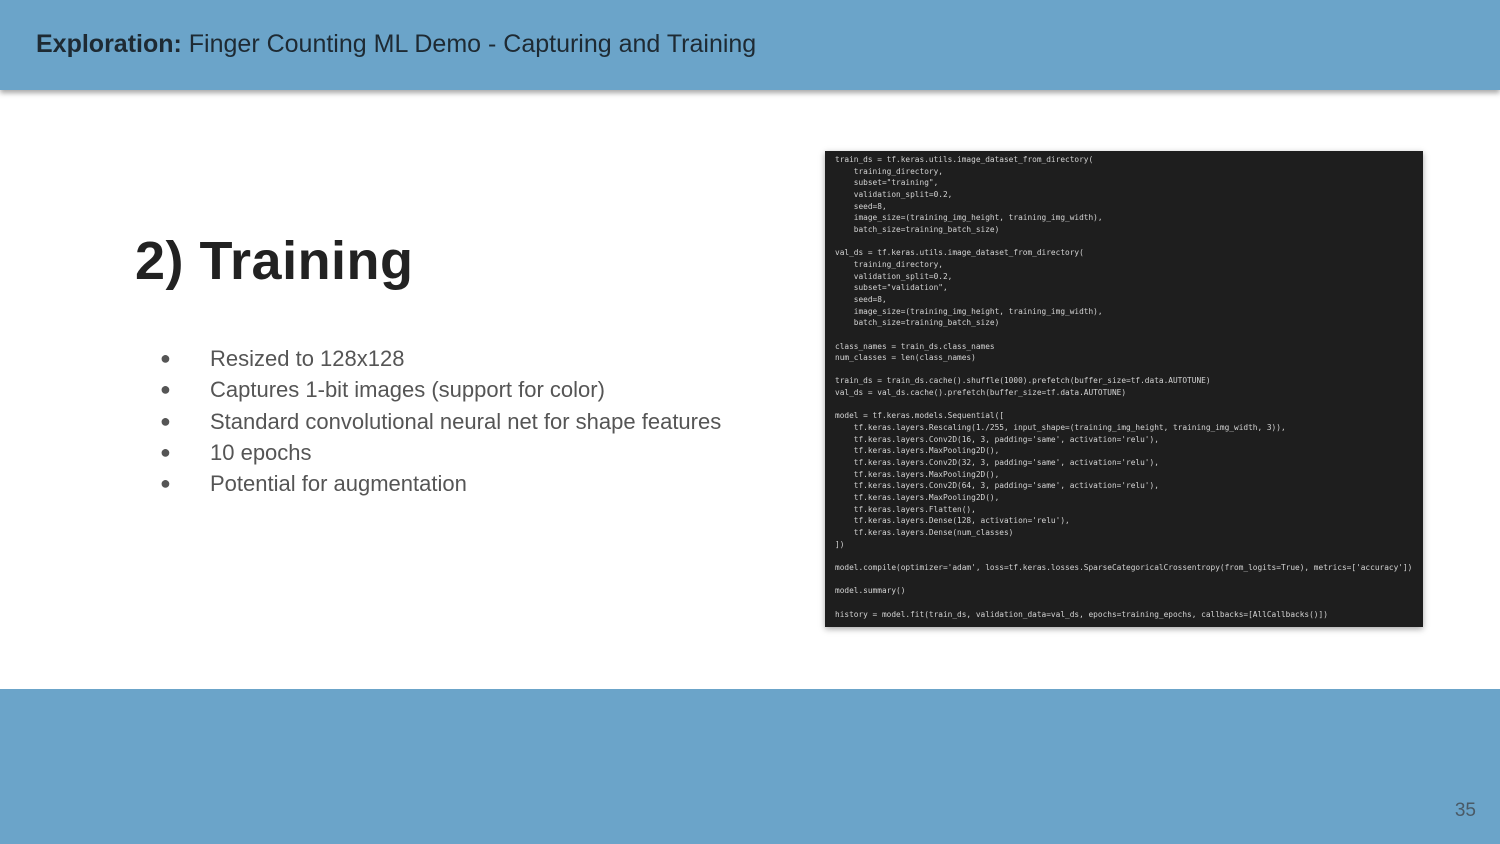 This screenshot has height=844, width=1500. I want to click on list-item-text: 10 epochs, so click(261, 452).